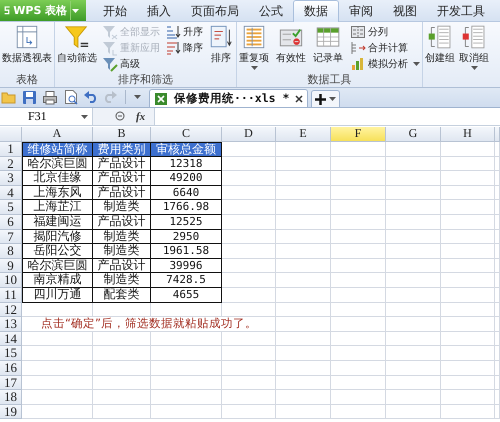 This screenshot has width=500, height=422. I want to click on column-header: C, so click(186, 134).